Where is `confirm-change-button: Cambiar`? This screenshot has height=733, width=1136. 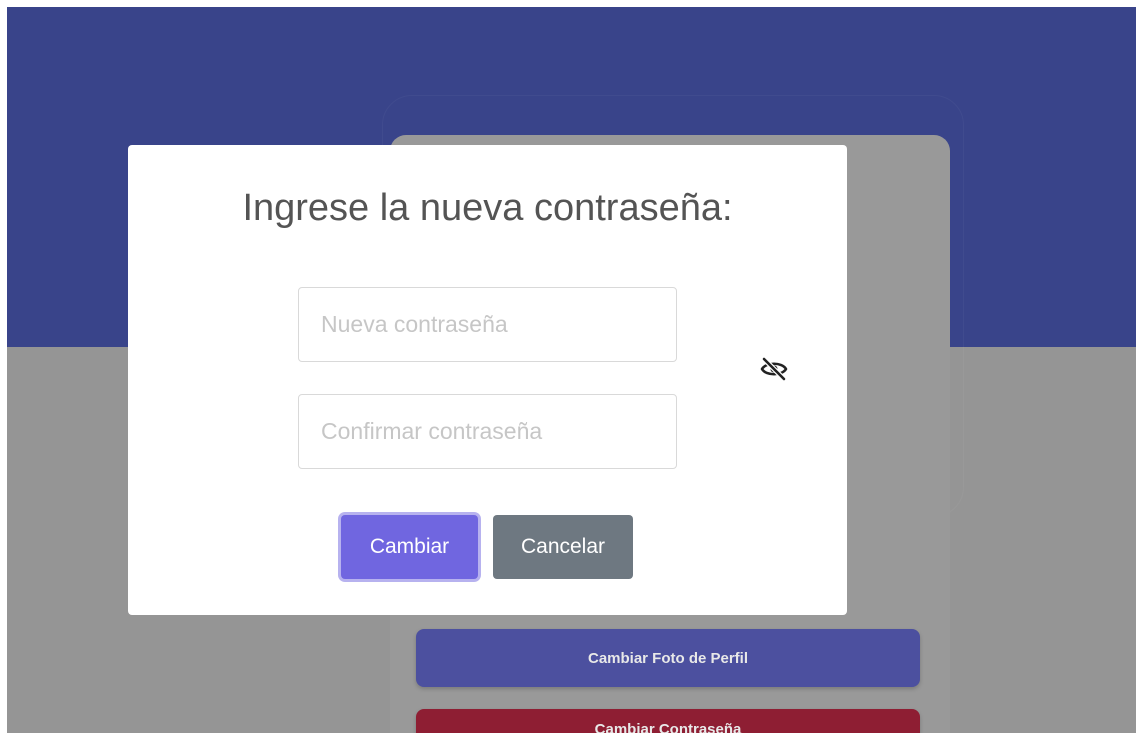 confirm-change-button: Cambiar is located at coordinates (409, 547).